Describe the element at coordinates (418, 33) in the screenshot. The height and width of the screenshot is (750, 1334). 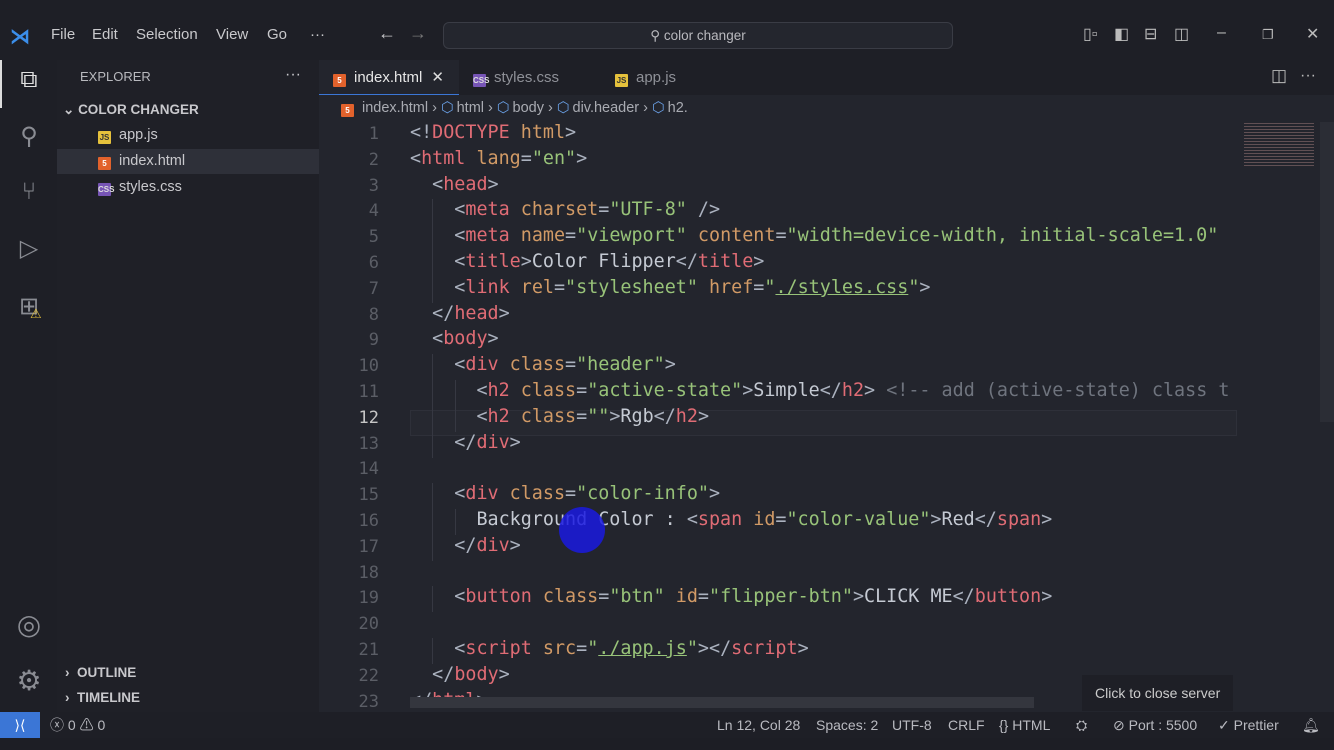
I see `forward-arrow-icon: →` at that location.